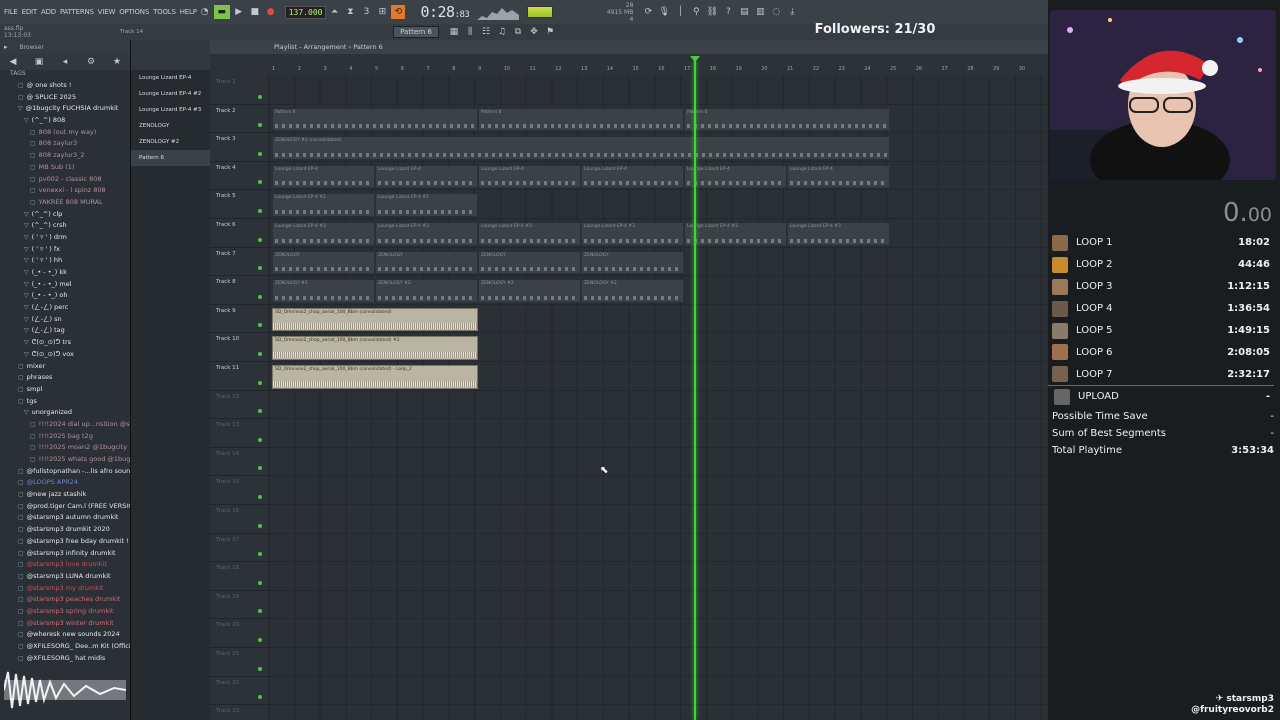 This screenshot has height=720, width=1280. What do you see at coordinates (65, 565) in the screenshot?
I see `browser-item: ▢ @starsmp3 love drumkit` at bounding box center [65, 565].